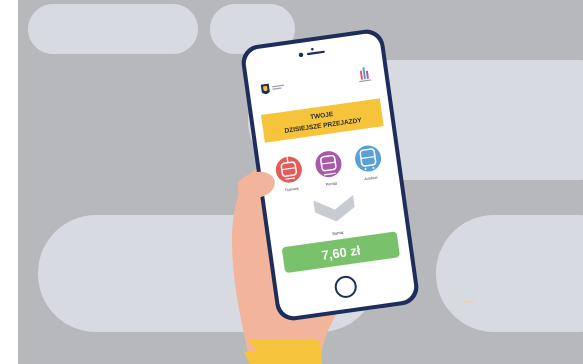 This screenshot has height=364, width=583. Describe the element at coordinates (113, 29) in the screenshot. I see `cloud-top-left` at that location.